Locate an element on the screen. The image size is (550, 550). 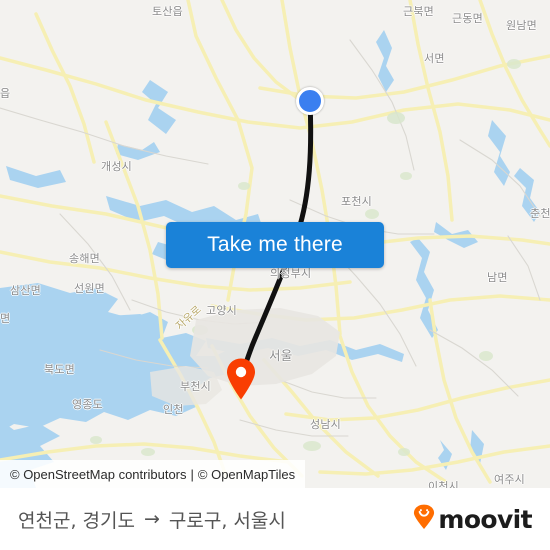
route-title: 연천군, 경기도 → 구로구, 서울시 is located at coordinates (152, 519).